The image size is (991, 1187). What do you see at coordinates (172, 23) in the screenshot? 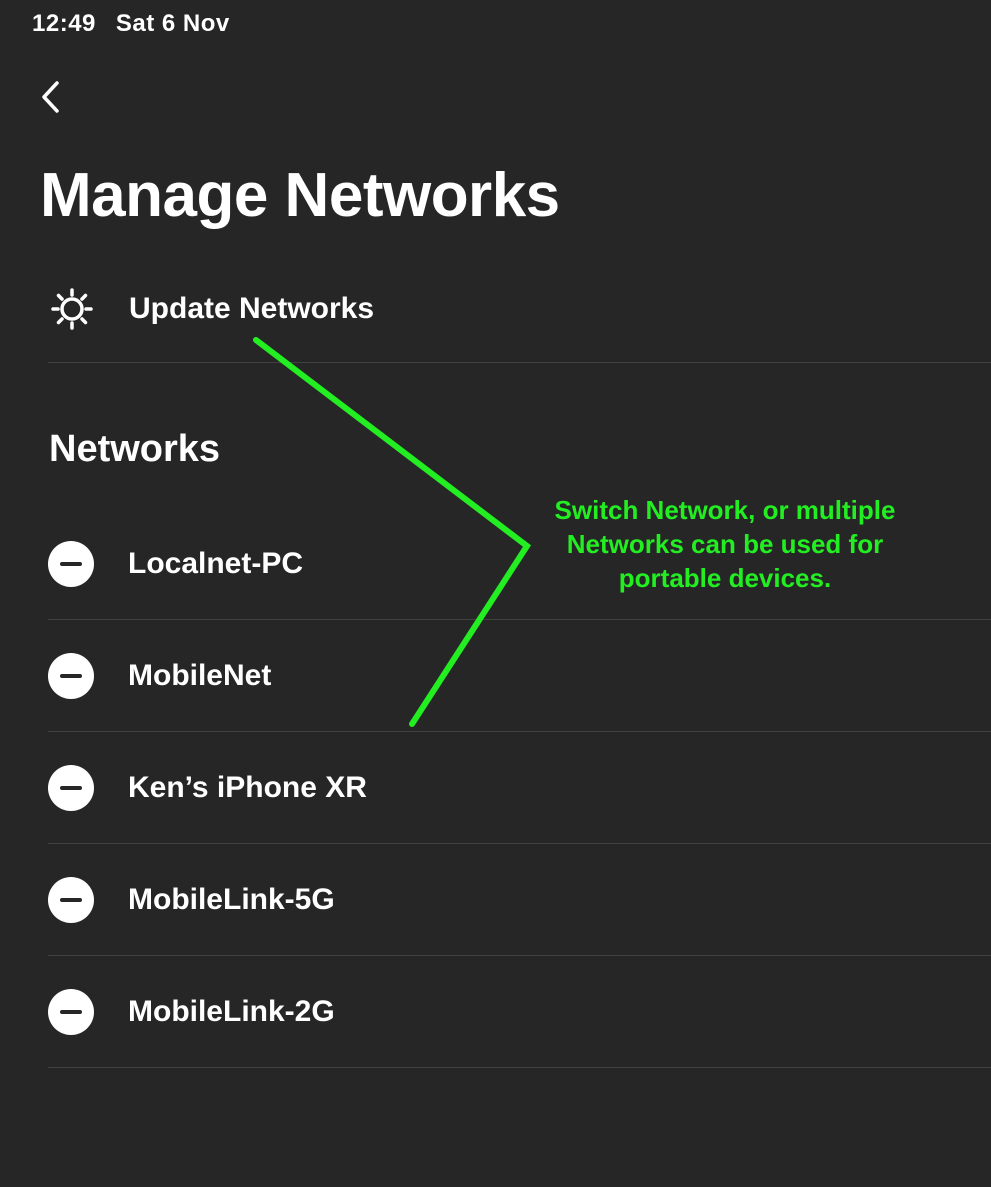
I see `status-date: Sat 6 Nov` at bounding box center [172, 23].